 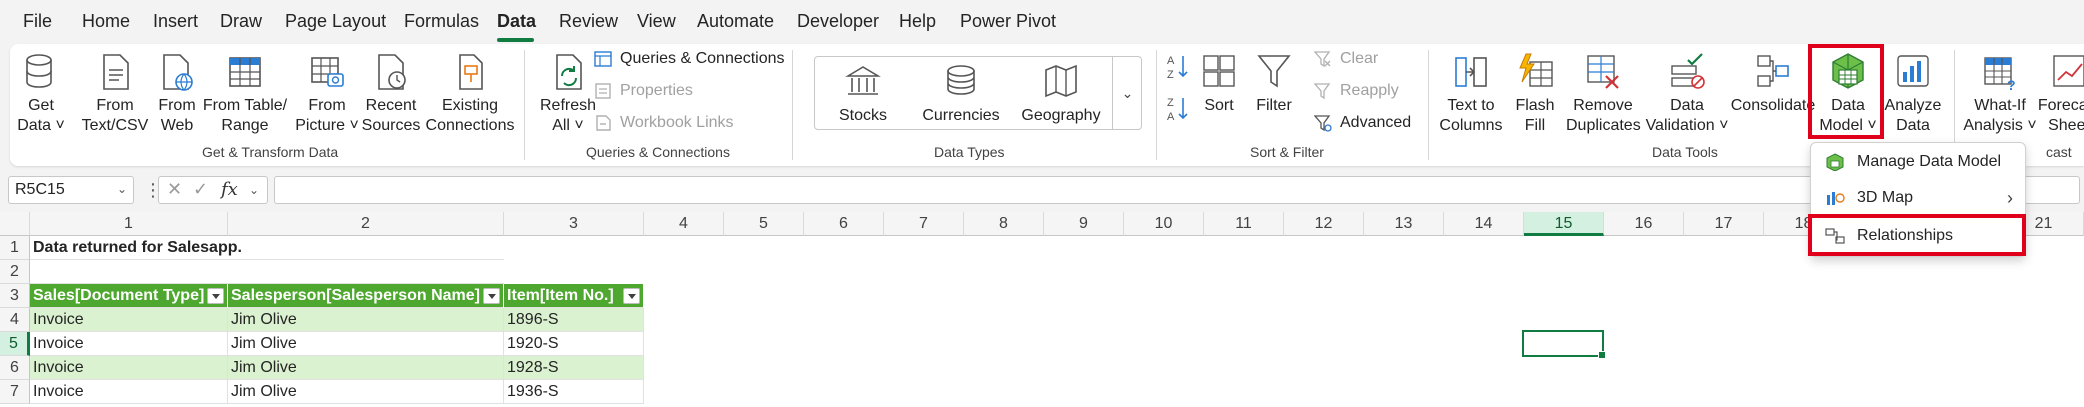 I want to click on table-cell: 1920-S, so click(x=574, y=344).